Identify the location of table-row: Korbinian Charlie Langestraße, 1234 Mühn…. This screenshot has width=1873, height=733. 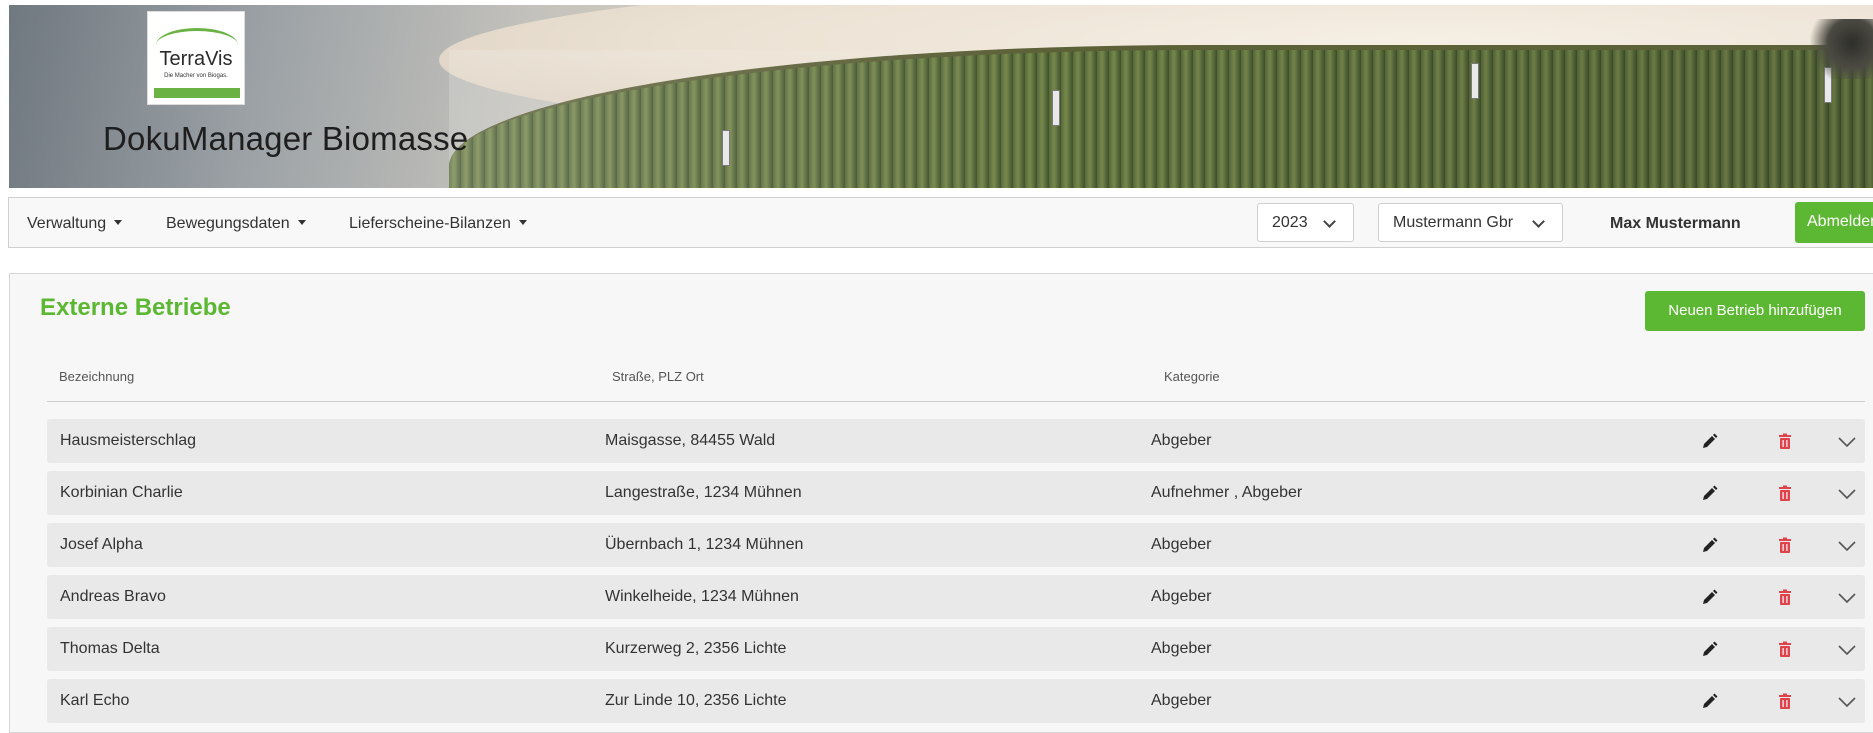
(956, 493).